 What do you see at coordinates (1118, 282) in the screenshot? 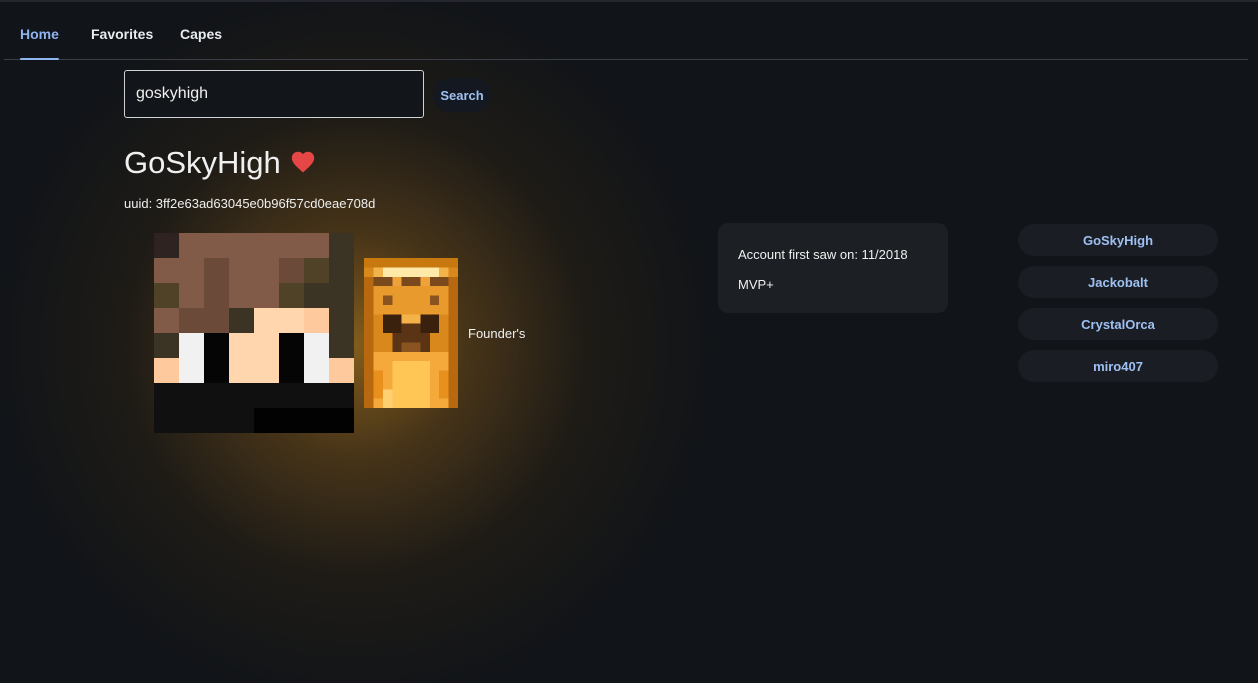
I see `name-history-item: Jackobalt` at bounding box center [1118, 282].